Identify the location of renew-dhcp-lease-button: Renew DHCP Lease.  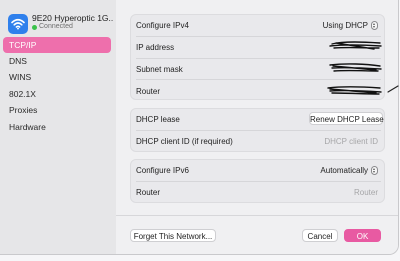
(346, 118).